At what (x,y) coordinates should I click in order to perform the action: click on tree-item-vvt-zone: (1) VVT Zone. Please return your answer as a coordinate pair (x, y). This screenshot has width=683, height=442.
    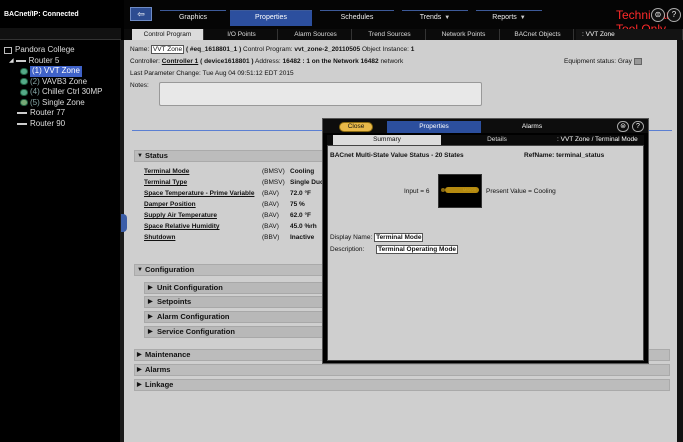
    Looking at the image, I should click on (53, 71).